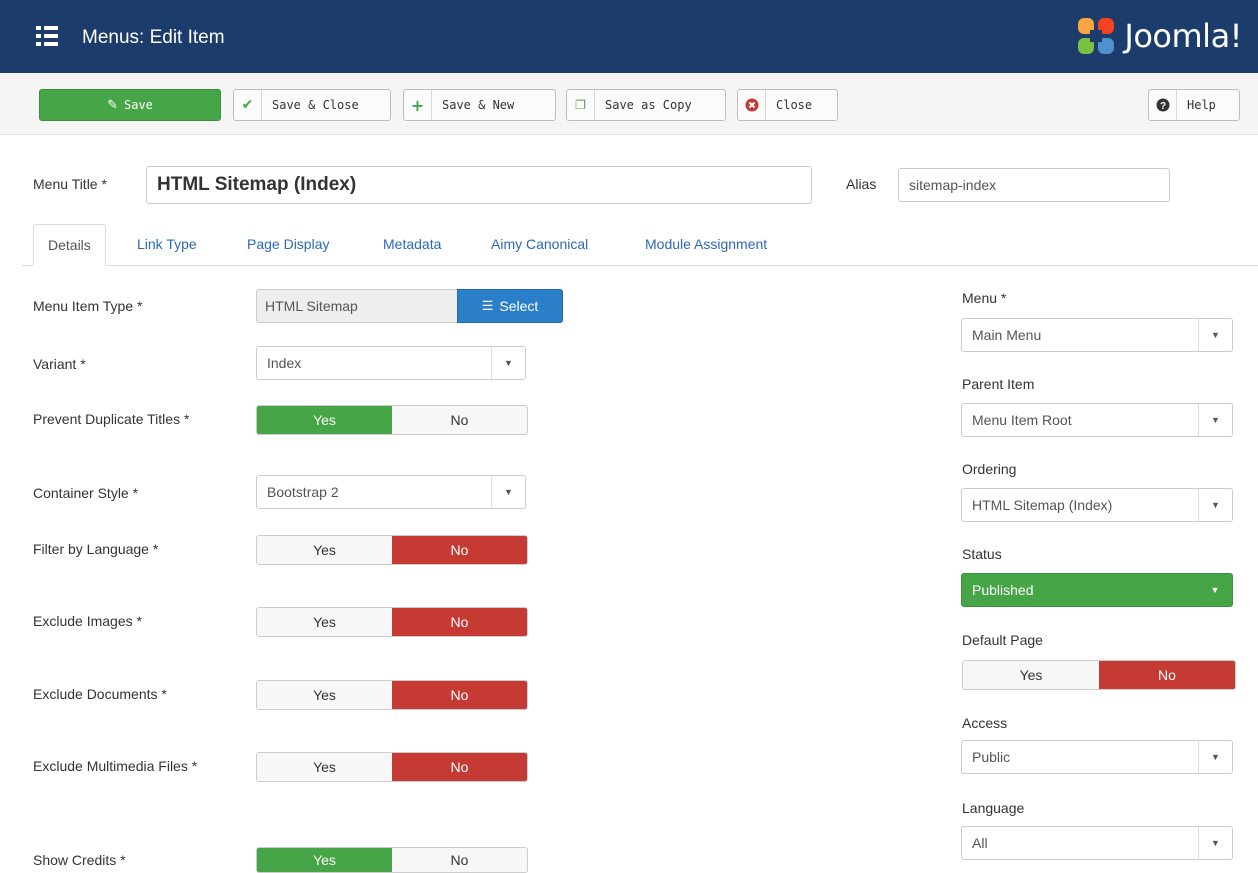 The height and width of the screenshot is (873, 1258). What do you see at coordinates (115, 766) in the screenshot?
I see `exclude-multimedia-label: Exclude Multimedia Files *` at bounding box center [115, 766].